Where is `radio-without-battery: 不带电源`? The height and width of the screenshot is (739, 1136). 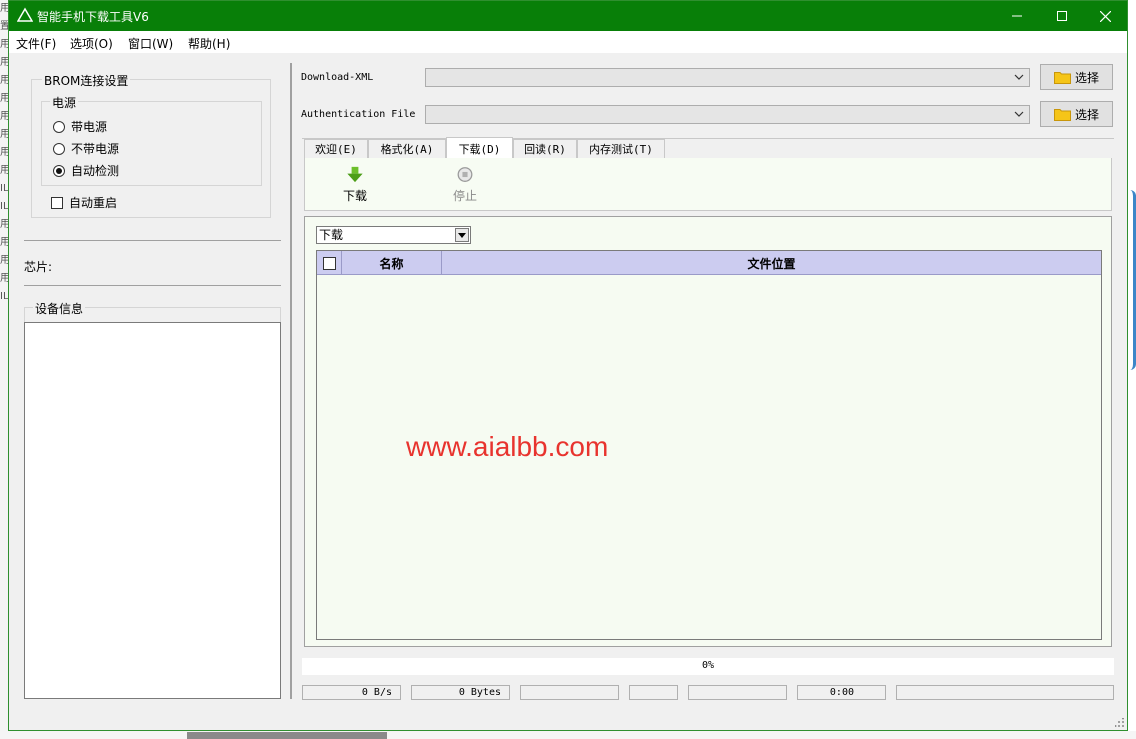
radio-without-battery: 不带电源 is located at coordinates (86, 148).